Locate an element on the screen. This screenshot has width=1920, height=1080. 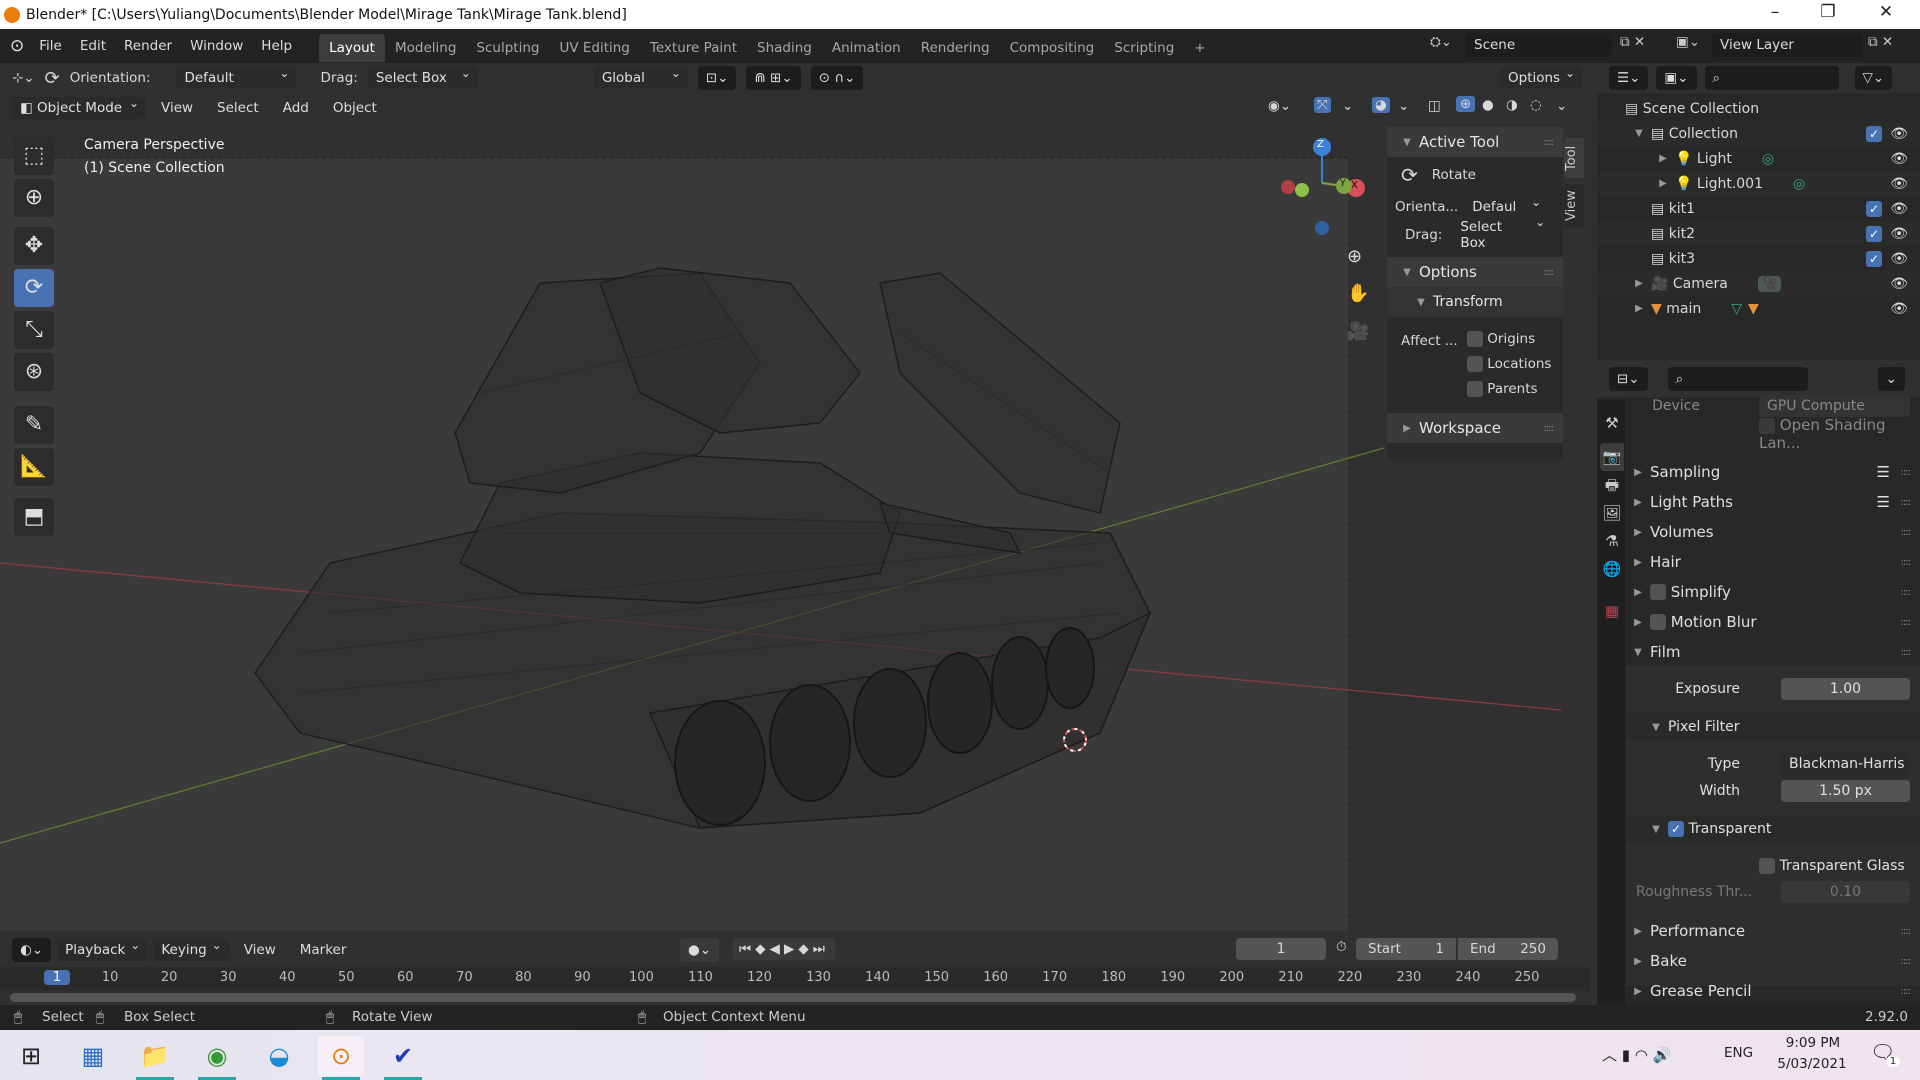
outliner-row-light: ▶ 💡 Light ◎ 👁 is located at coordinates (1758, 158).